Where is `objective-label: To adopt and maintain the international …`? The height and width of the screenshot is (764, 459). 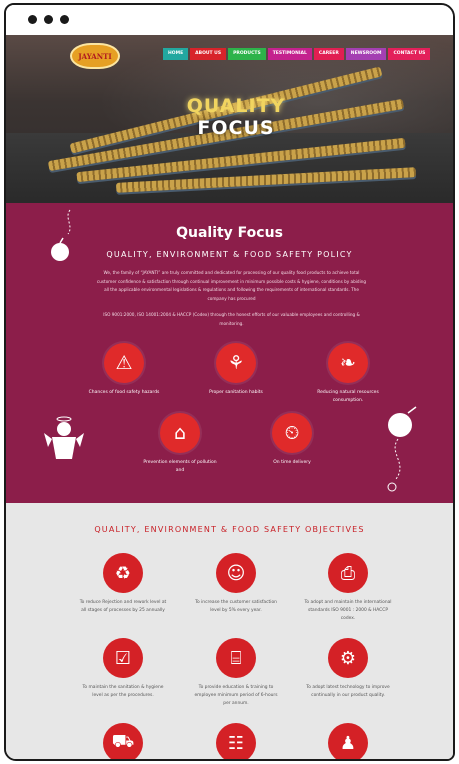 objective-label: To adopt and maintain the international … is located at coordinates (348, 610).